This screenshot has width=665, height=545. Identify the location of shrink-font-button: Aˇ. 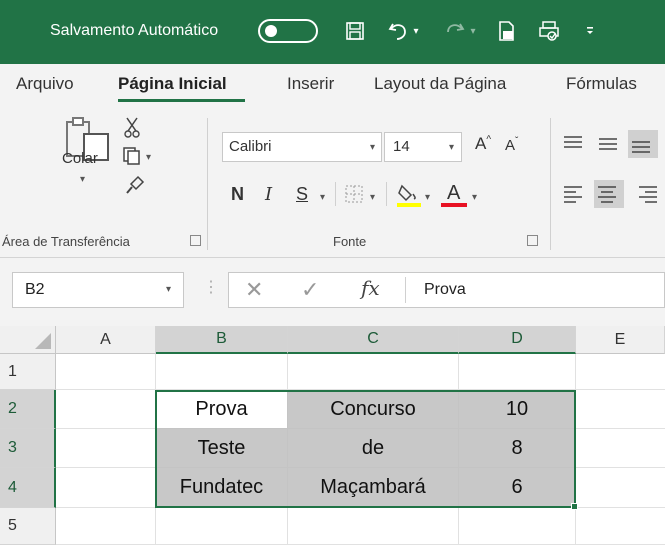
(511, 145).